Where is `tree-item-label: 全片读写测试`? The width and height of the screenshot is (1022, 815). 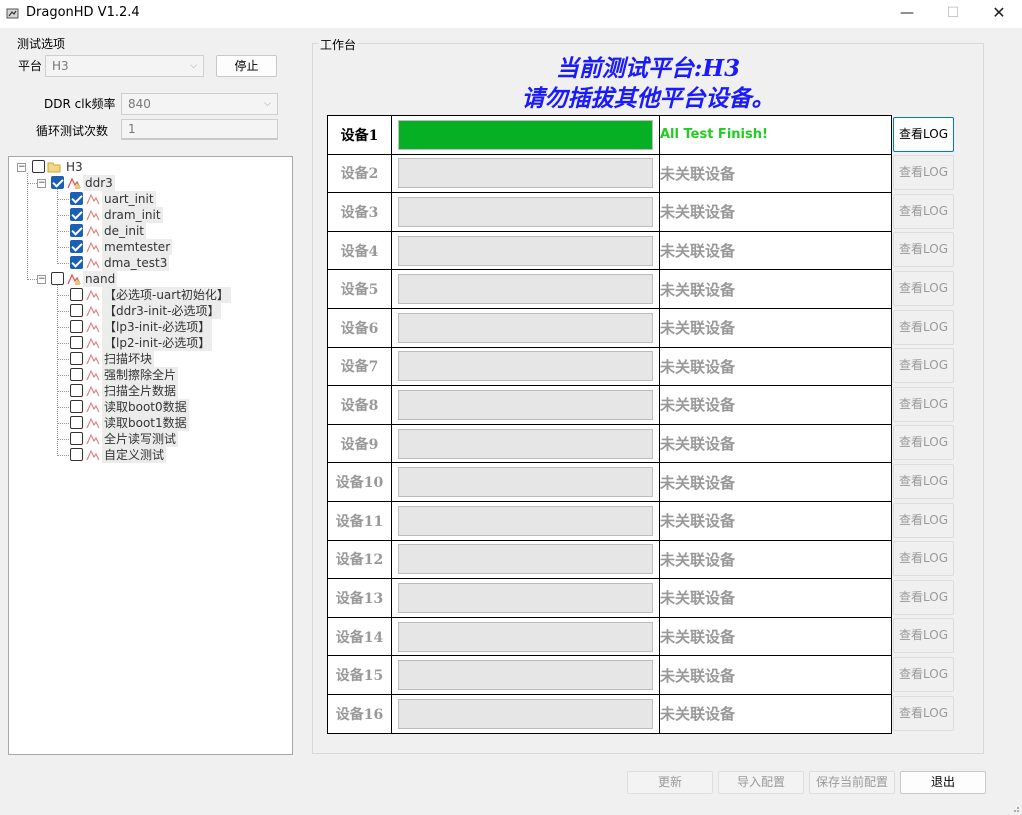
tree-item-label: 全片读写测试 is located at coordinates (140, 439).